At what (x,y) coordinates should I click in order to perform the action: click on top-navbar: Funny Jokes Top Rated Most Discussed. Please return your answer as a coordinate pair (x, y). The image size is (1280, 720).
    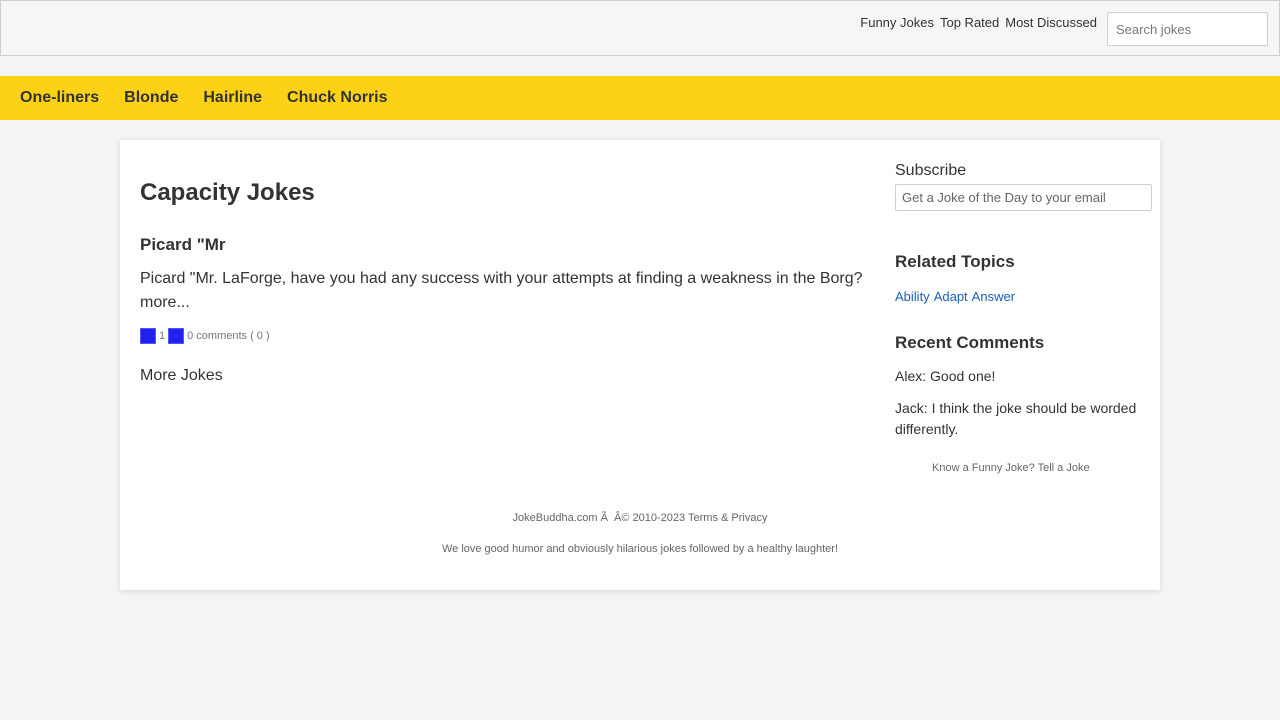
    Looking at the image, I should click on (640, 28).